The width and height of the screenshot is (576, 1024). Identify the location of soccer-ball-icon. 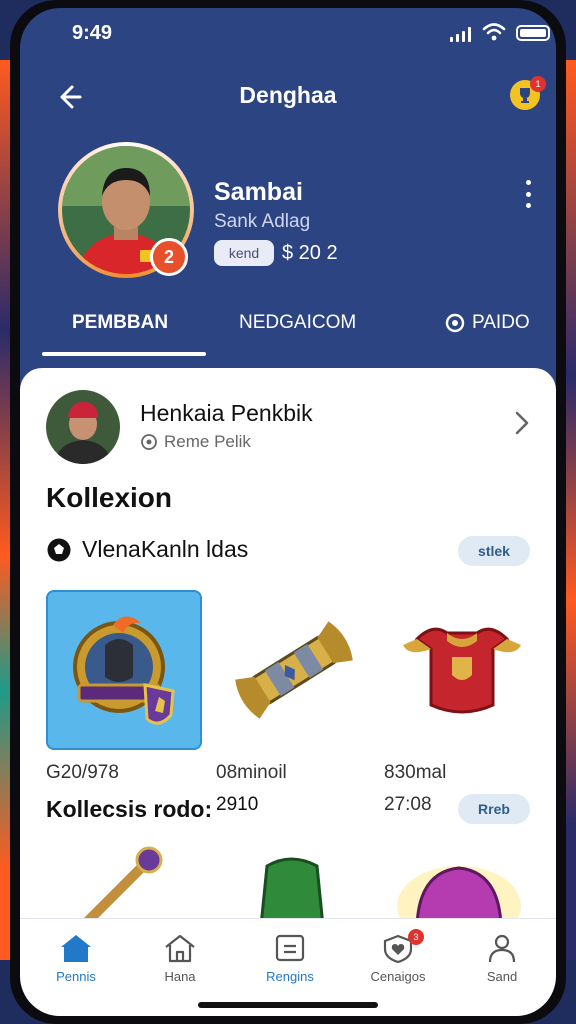
(59, 549).